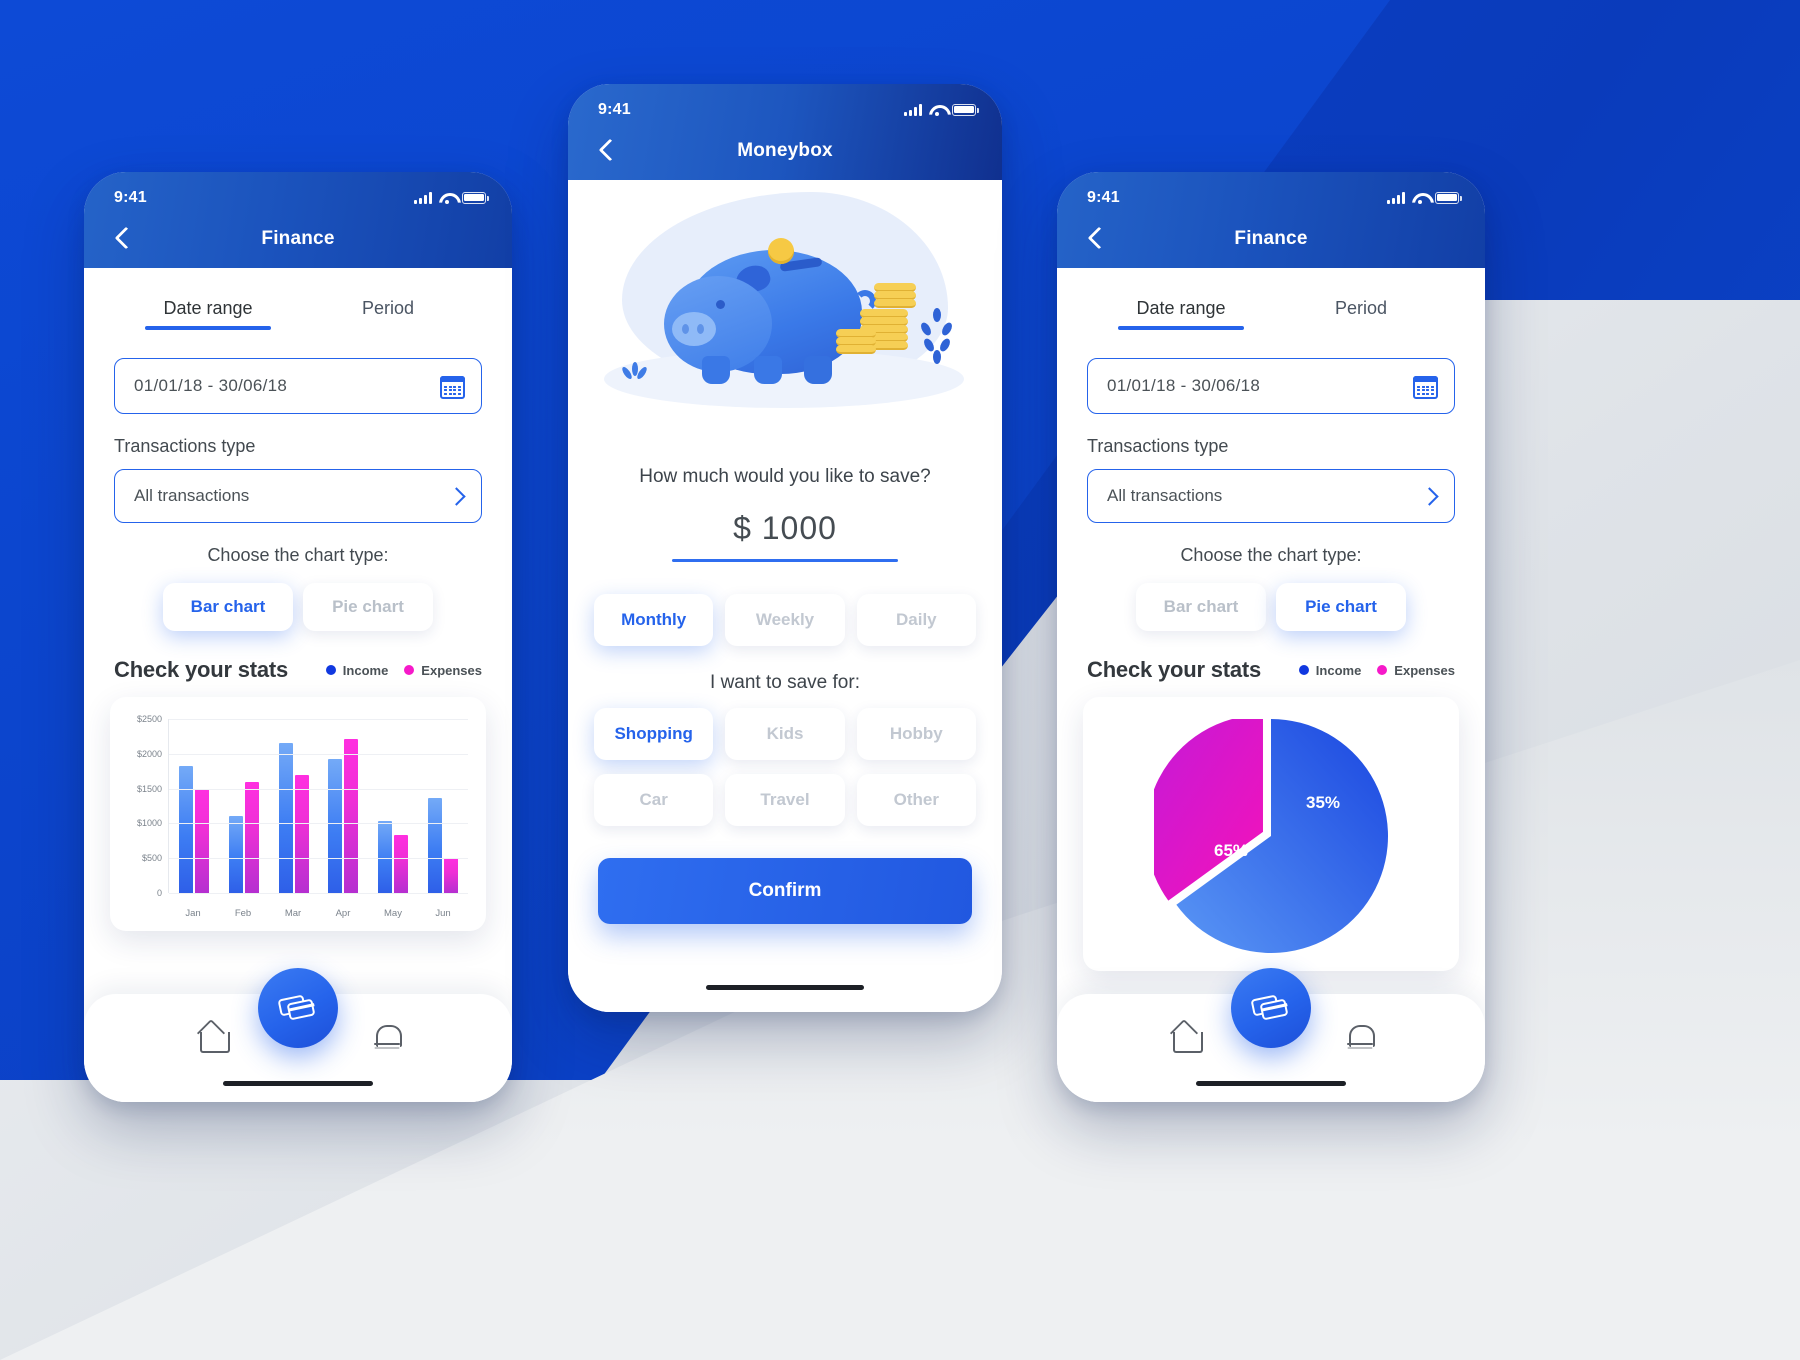  I want to click on bottom-tab-bar, so click(298, 1035).